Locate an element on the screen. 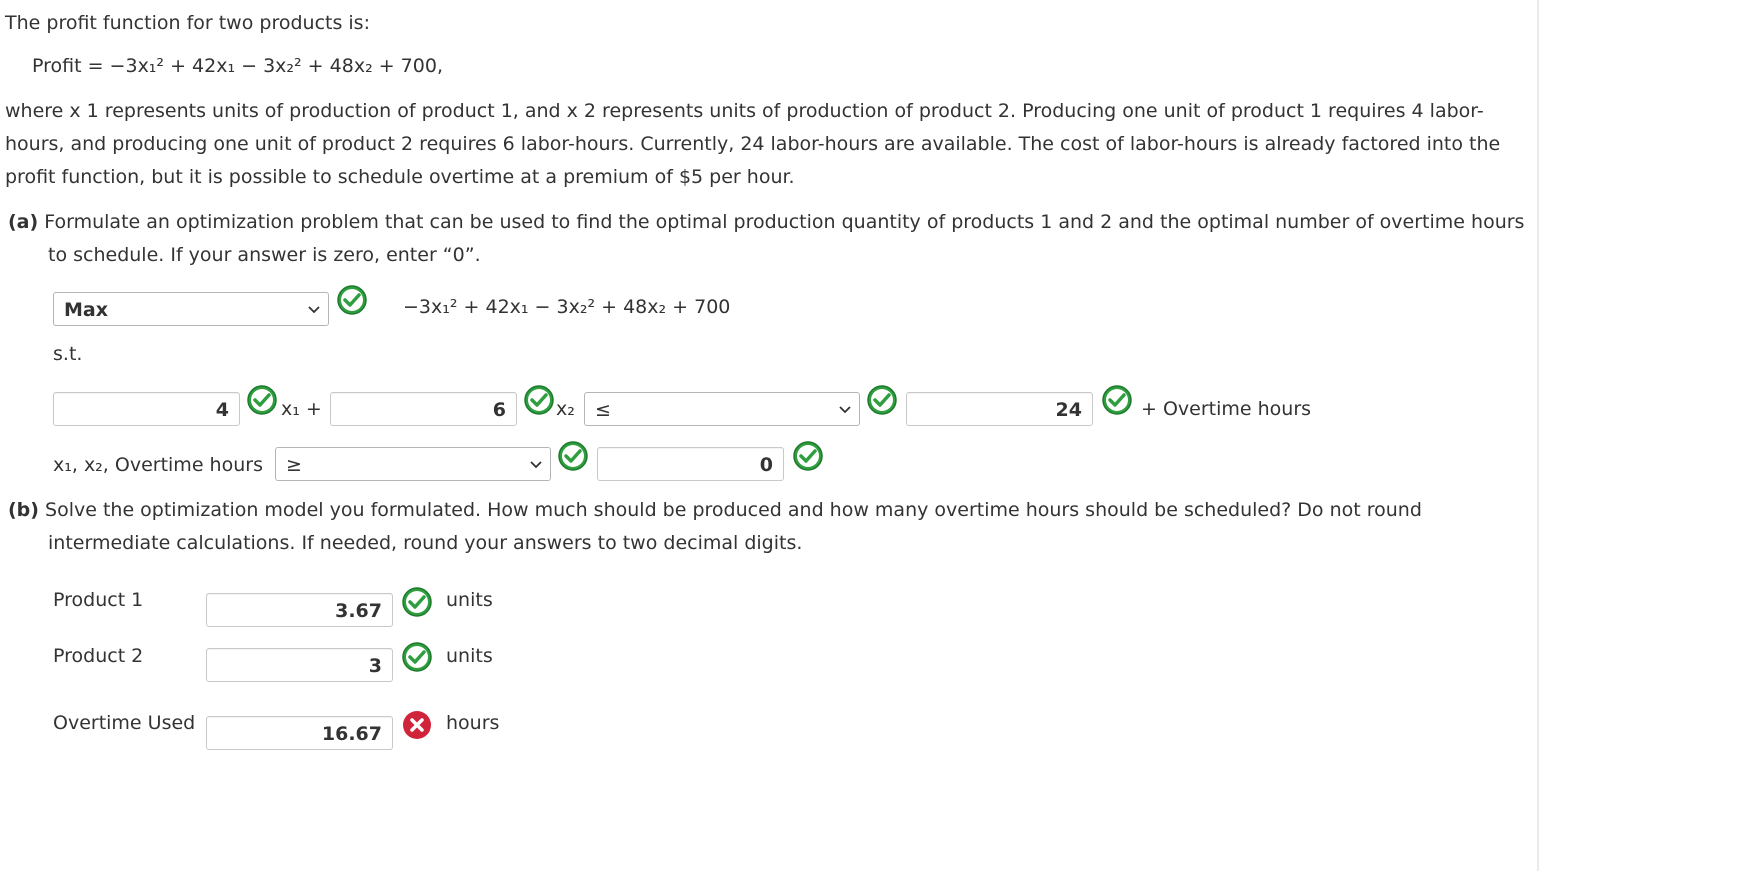  overtime-suffix: + Overtime hours is located at coordinates (1226, 409).